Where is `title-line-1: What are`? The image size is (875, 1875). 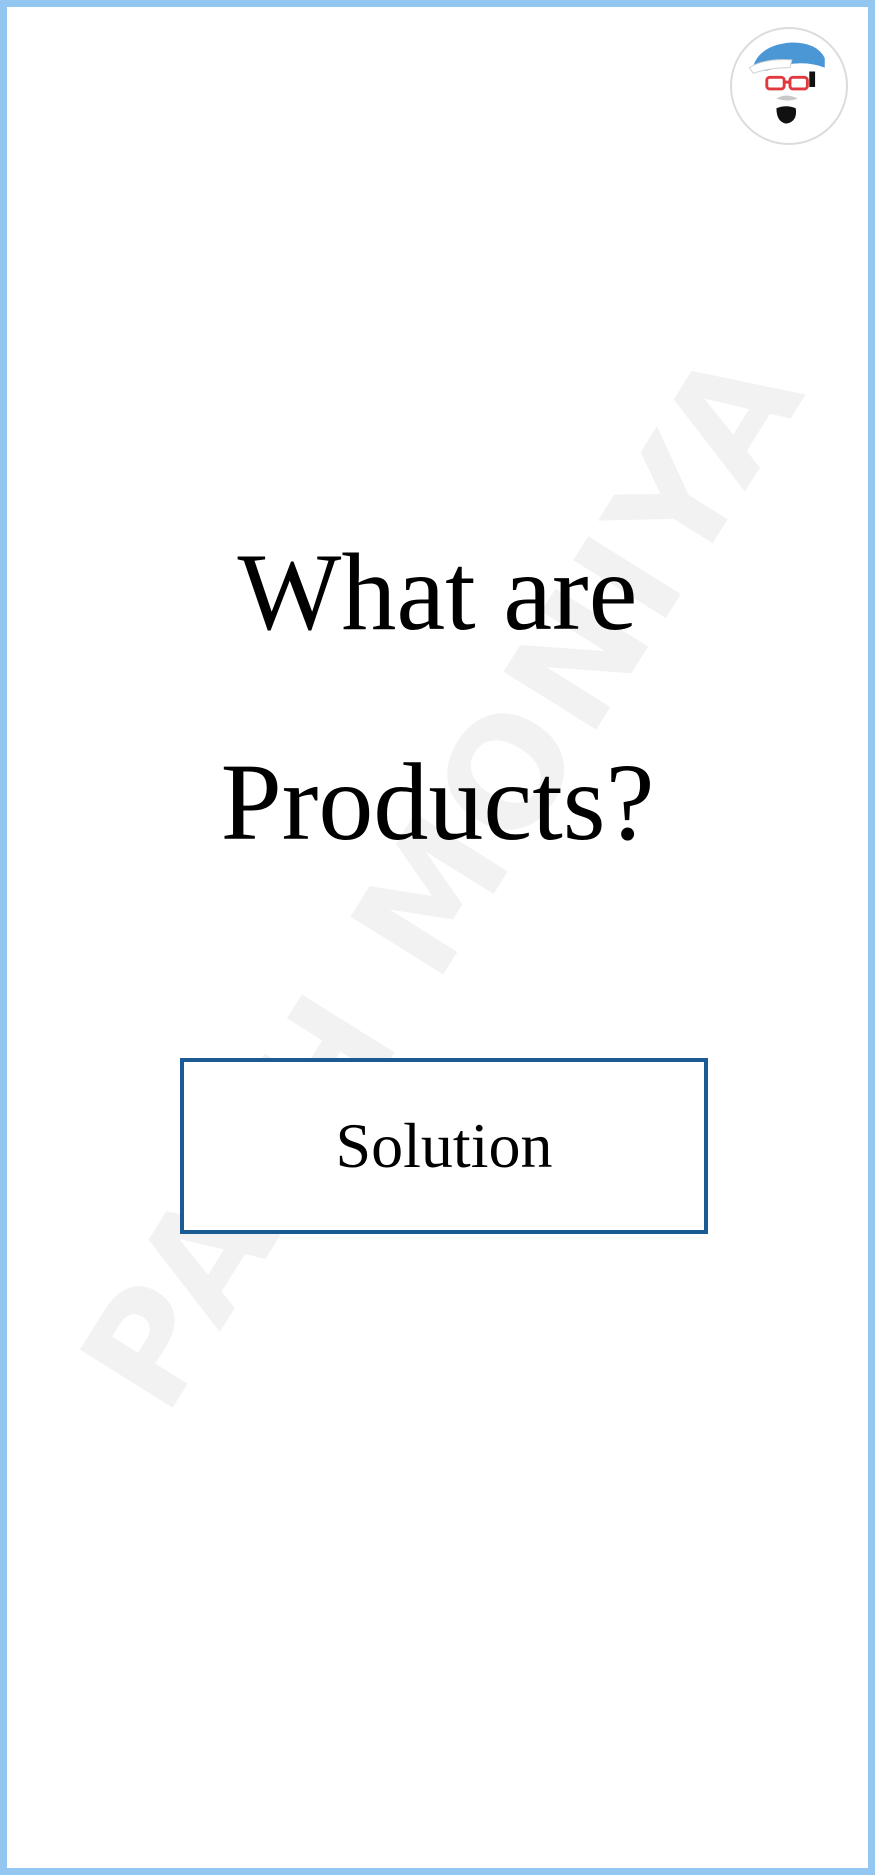
title-line-1: What are is located at coordinates (437, 592).